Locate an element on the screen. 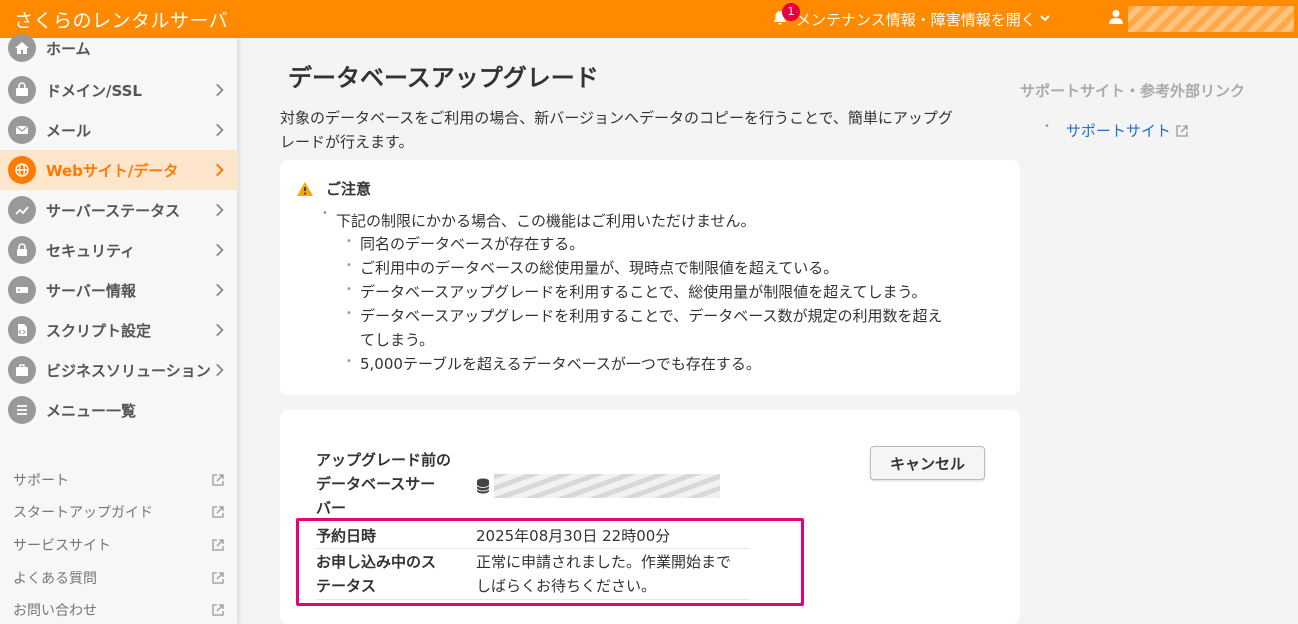 This screenshot has width=1298, height=624. sidebar-item-label: ホーム is located at coordinates (68, 48).